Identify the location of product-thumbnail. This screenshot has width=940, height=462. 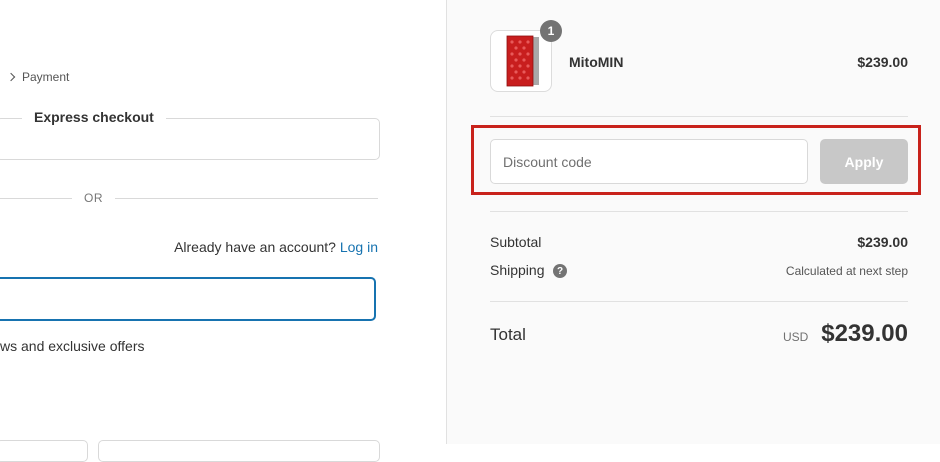
(521, 61).